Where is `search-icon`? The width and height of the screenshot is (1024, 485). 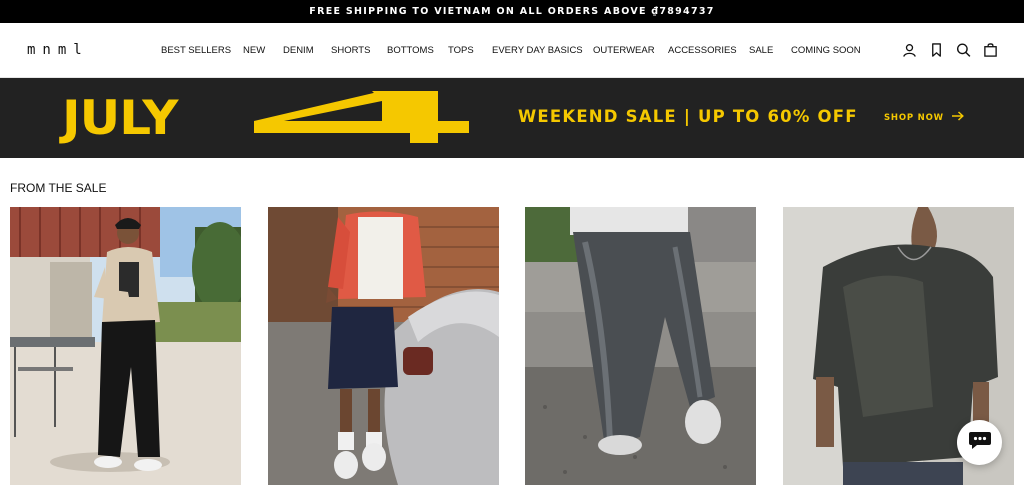
search-icon is located at coordinates (963, 50).